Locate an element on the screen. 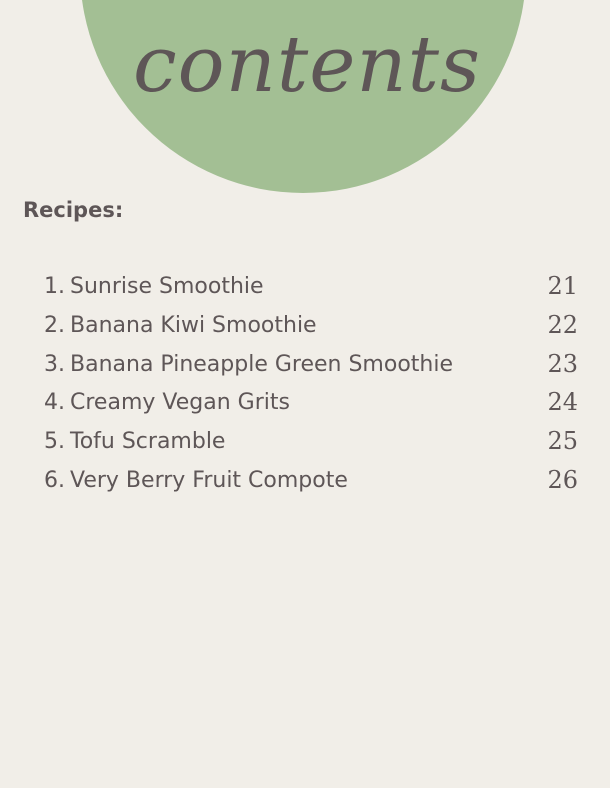 The height and width of the screenshot is (788, 610). entry-page: 21 is located at coordinates (562, 286).